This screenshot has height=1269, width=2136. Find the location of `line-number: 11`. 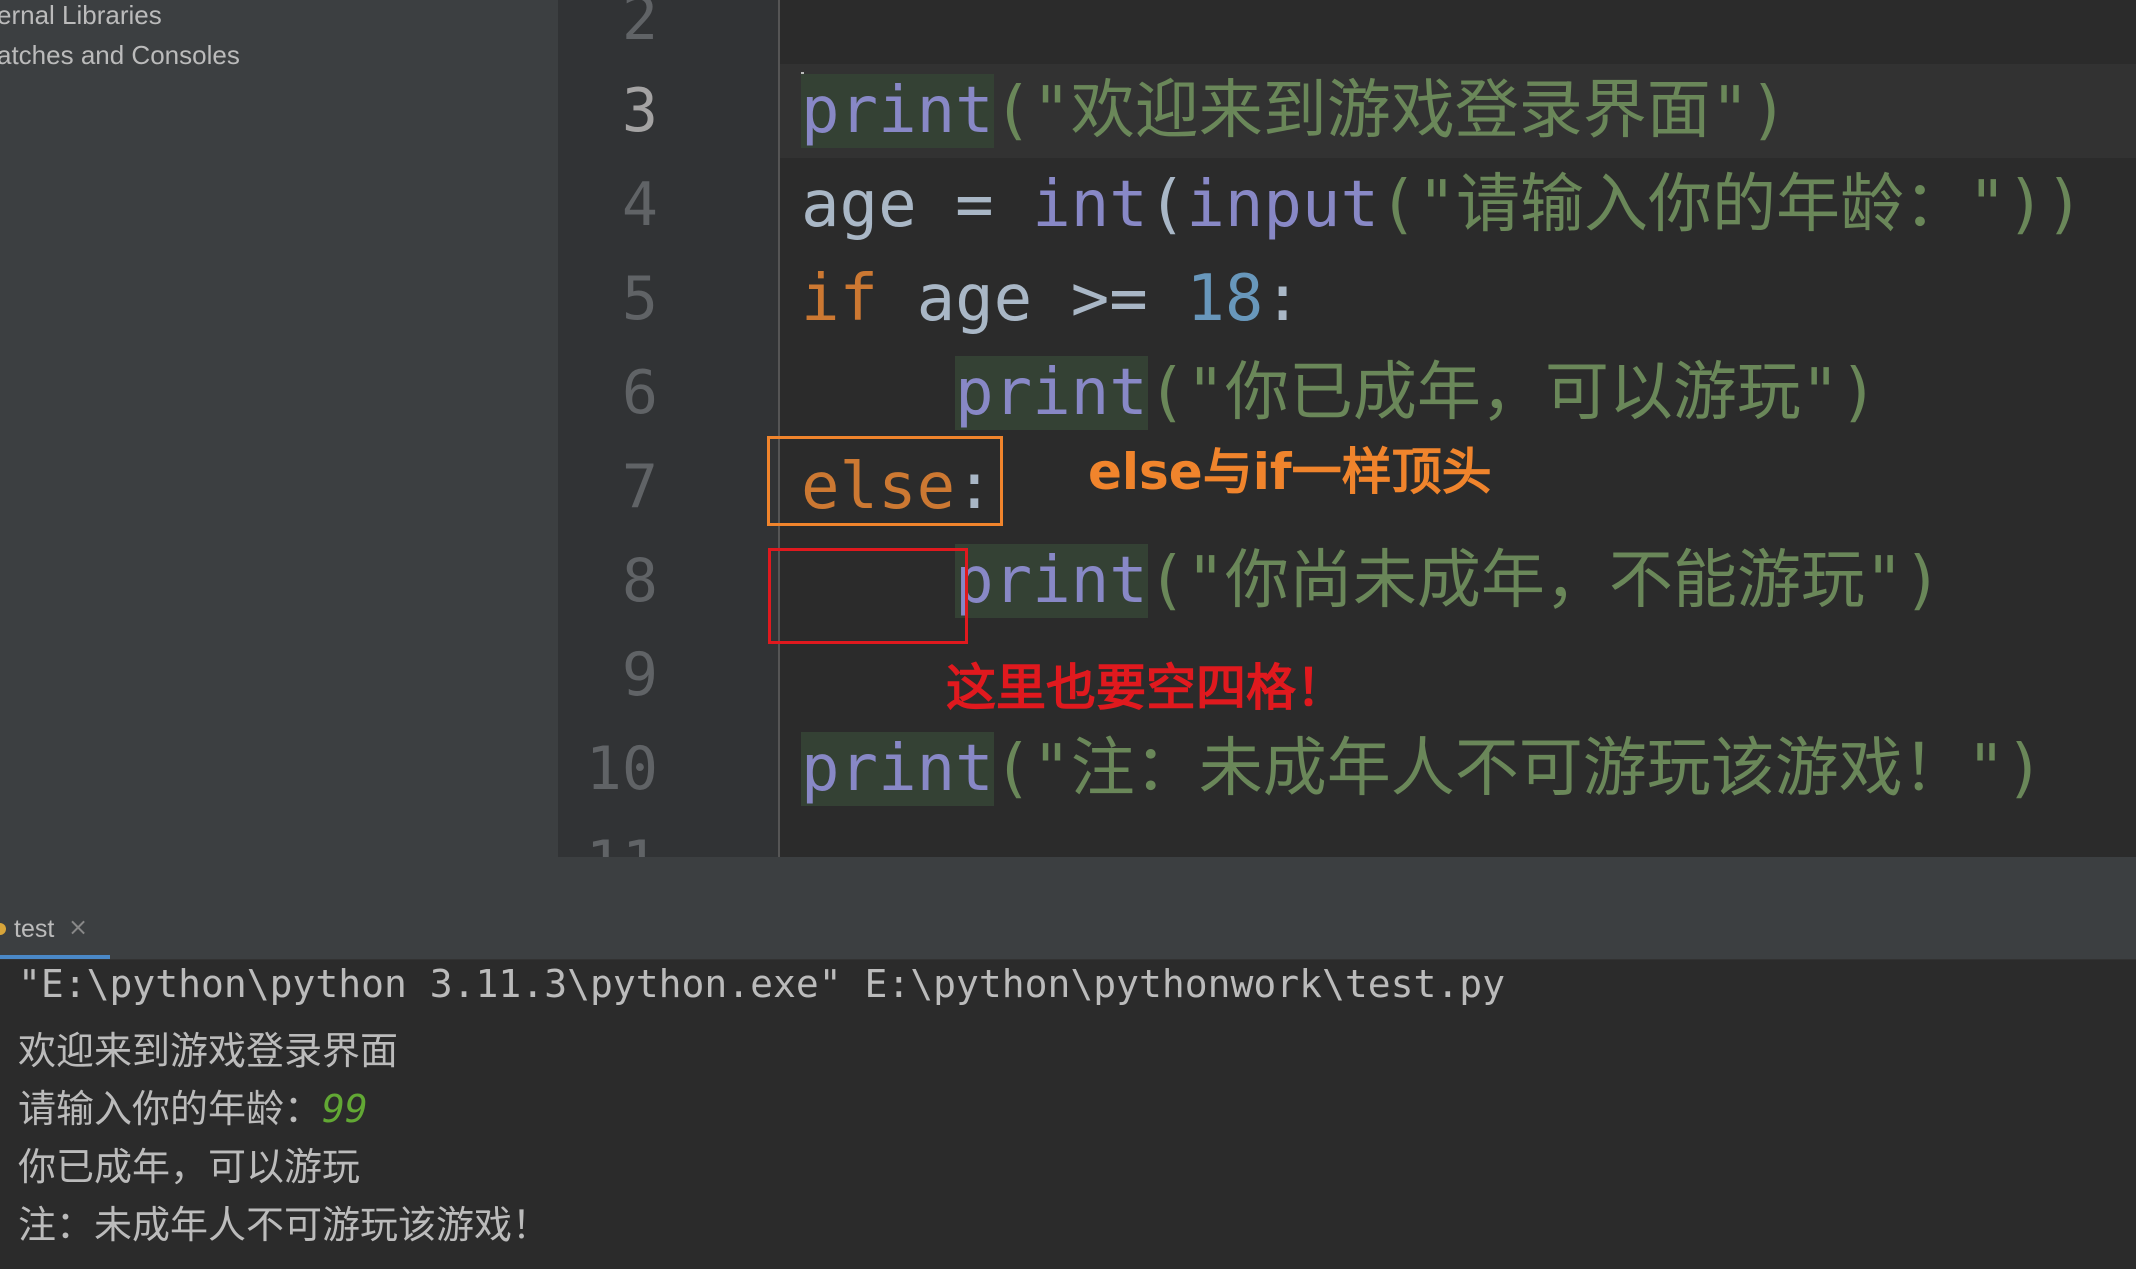

line-number: 11 is located at coordinates (608, 836).